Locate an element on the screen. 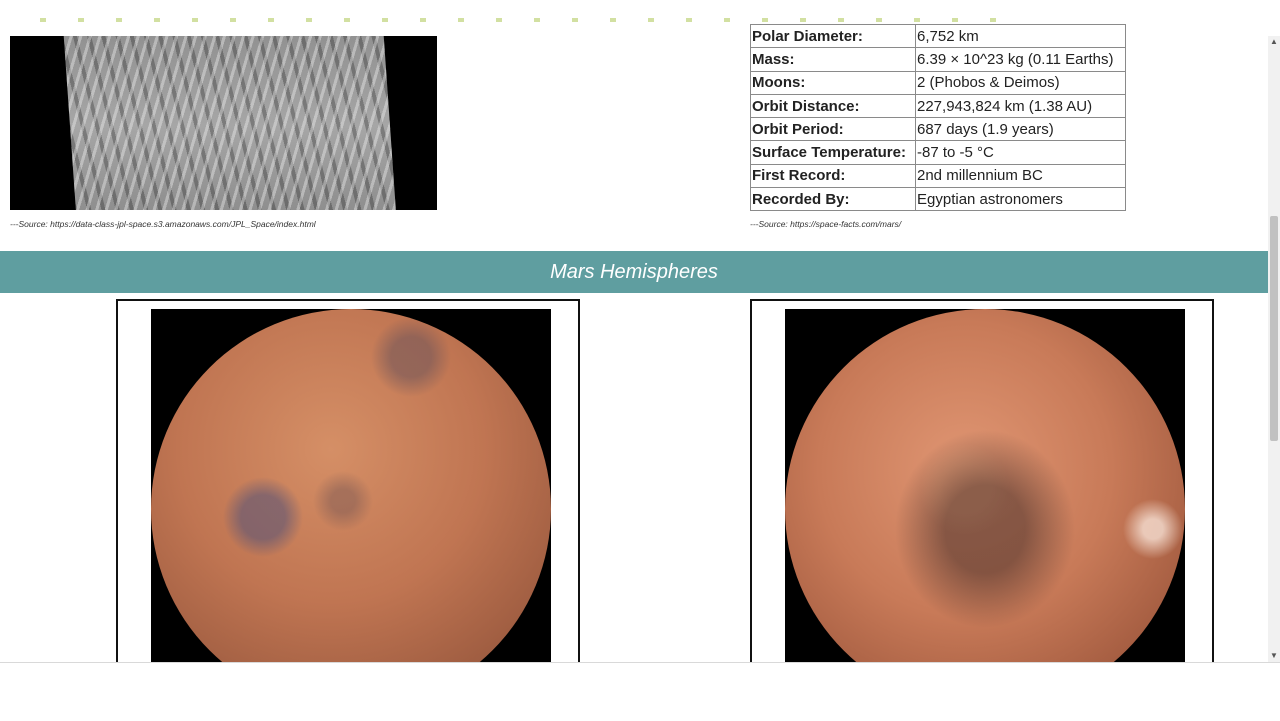 Image resolution: width=1280 pixels, height=721 pixels. fact-value: Egyptian astronomers is located at coordinates (1020, 199).